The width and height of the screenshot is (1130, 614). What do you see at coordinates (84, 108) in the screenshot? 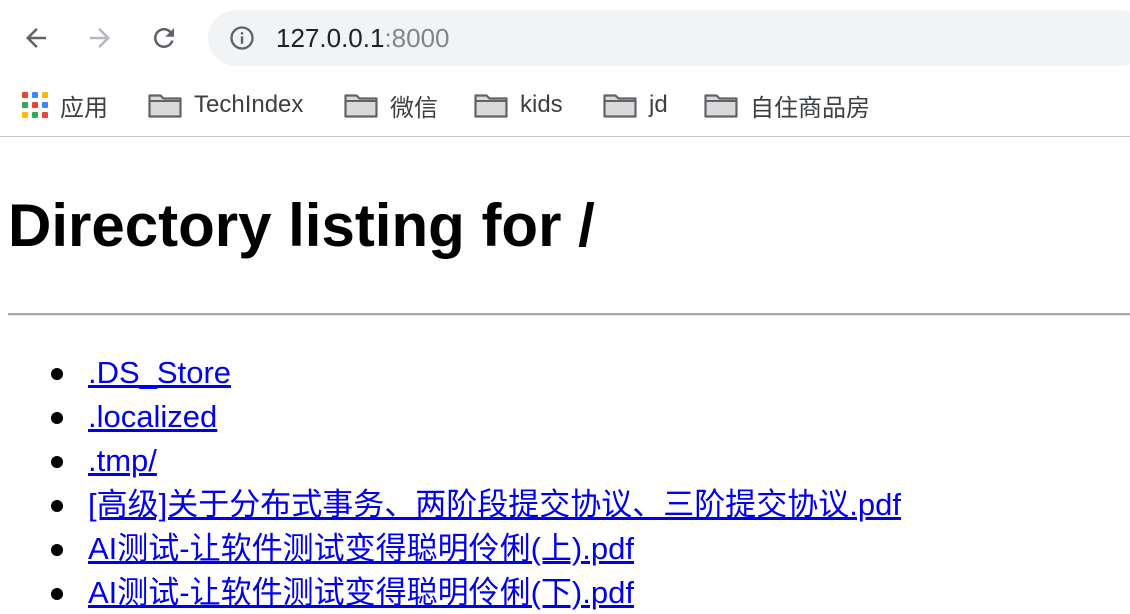
I see `bookmark-label: 应用` at bounding box center [84, 108].